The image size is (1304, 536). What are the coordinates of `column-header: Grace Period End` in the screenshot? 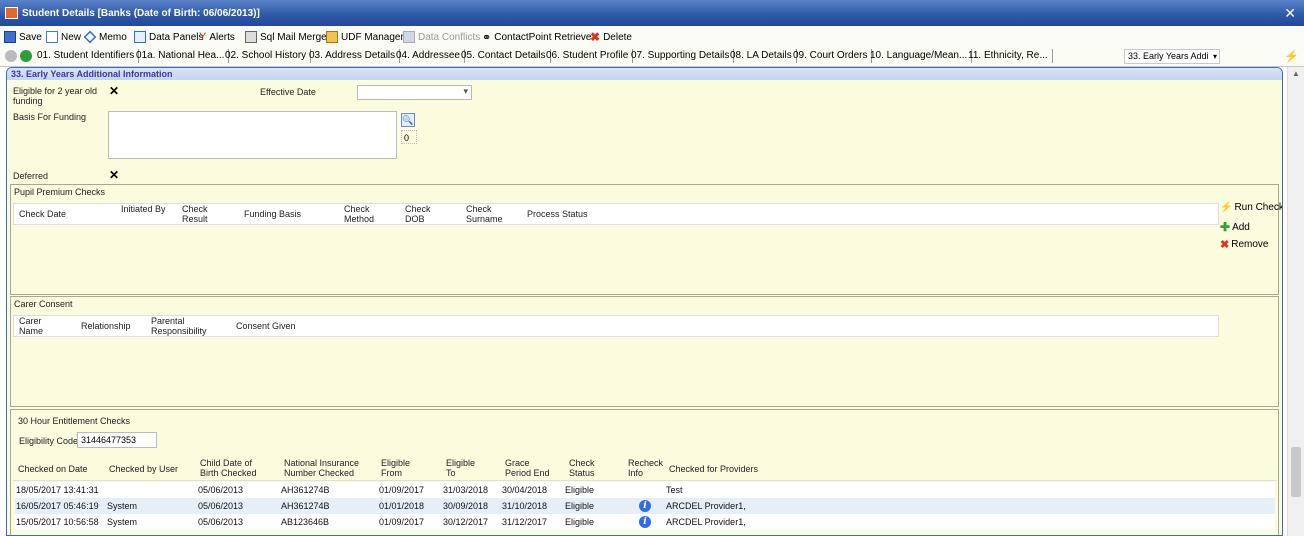 It's located at (529, 468).